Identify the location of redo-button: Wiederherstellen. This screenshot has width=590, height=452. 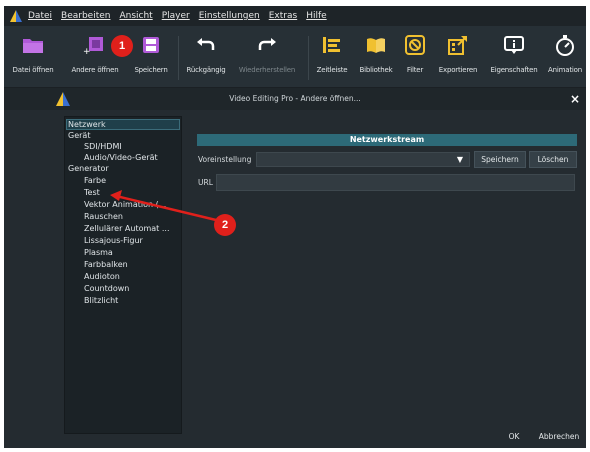
(267, 58).